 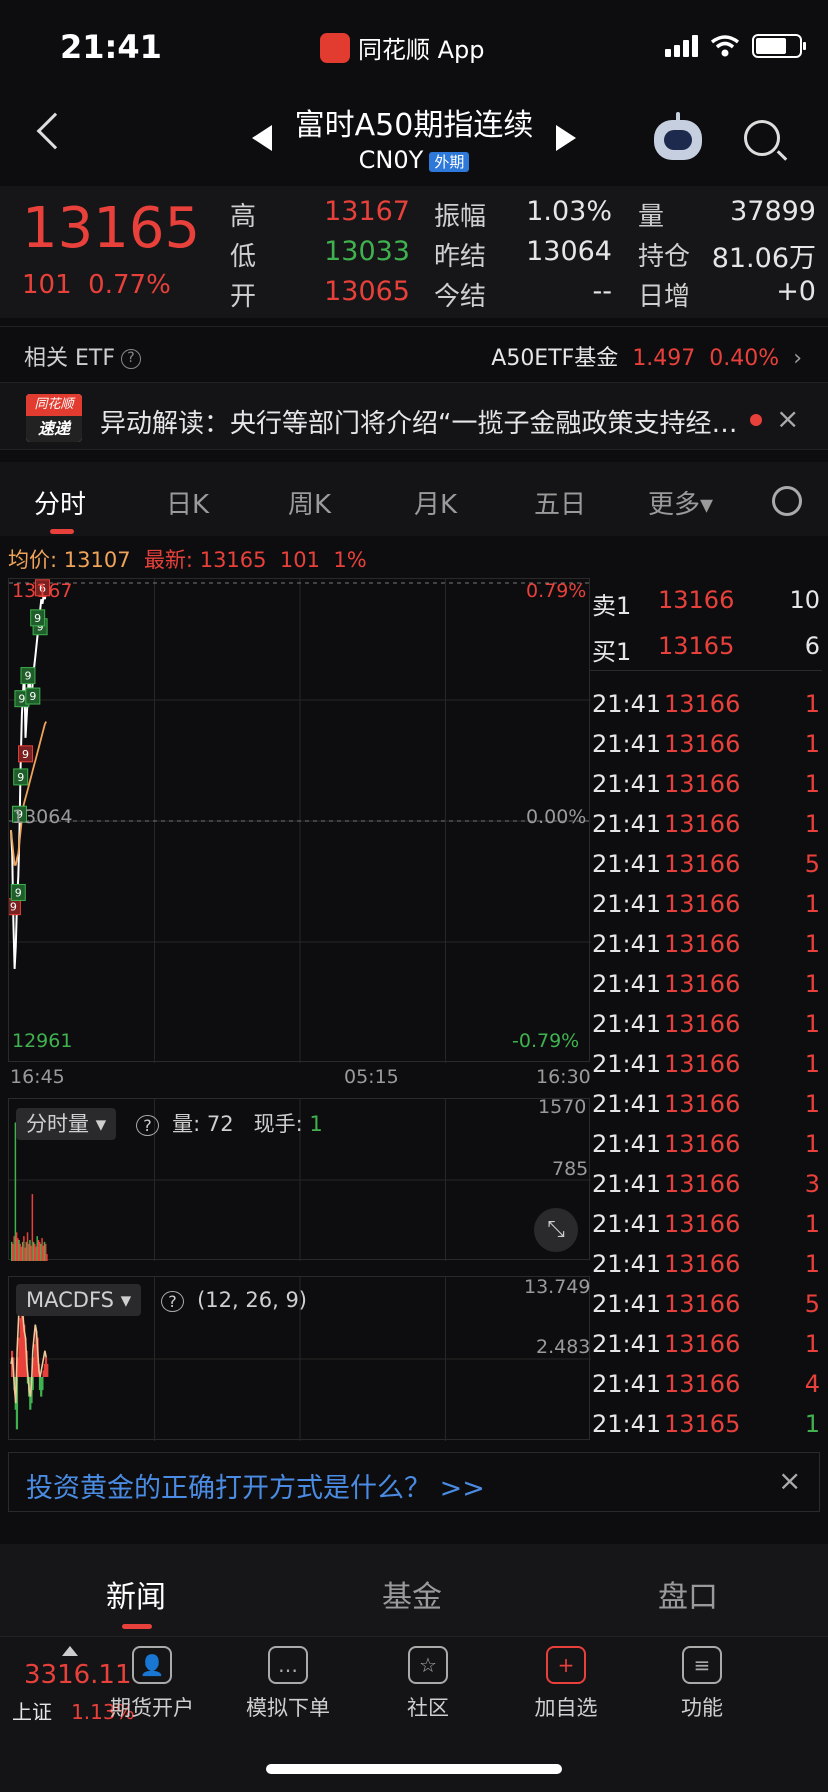 What do you see at coordinates (412, 1594) in the screenshot?
I see `tab-fund: 基金` at bounding box center [412, 1594].